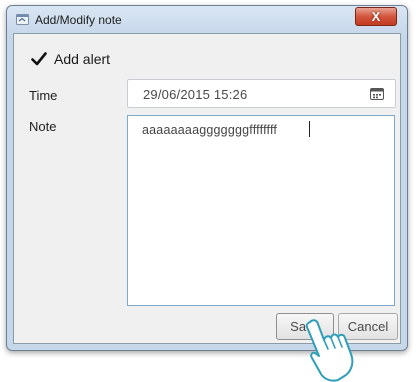 The height and width of the screenshot is (382, 416). I want to click on window-title: Add/Modify note, so click(78, 20).